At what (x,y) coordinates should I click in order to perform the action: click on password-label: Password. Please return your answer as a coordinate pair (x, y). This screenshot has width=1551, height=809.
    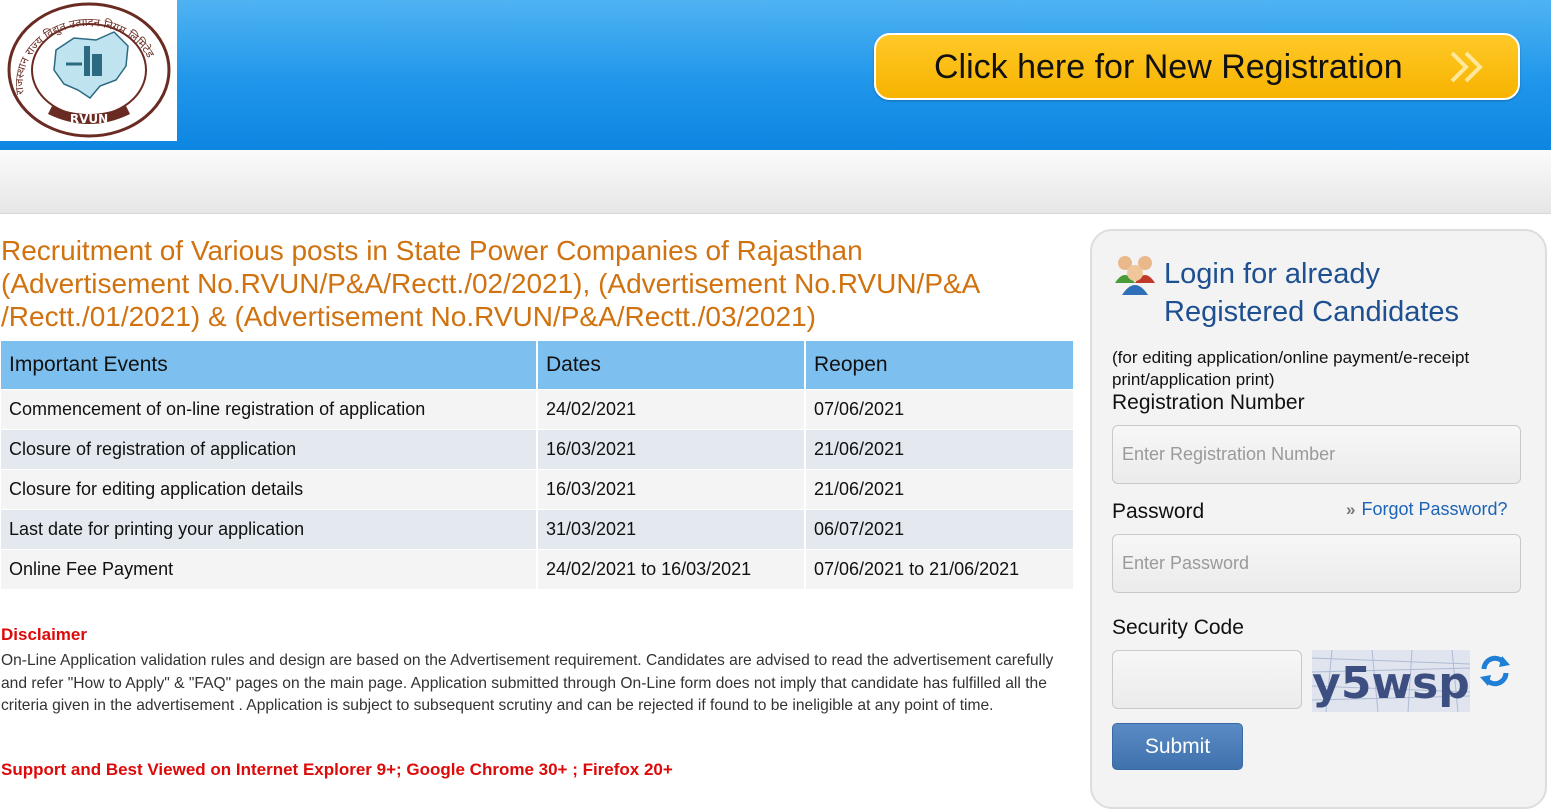
    Looking at the image, I should click on (1158, 511).